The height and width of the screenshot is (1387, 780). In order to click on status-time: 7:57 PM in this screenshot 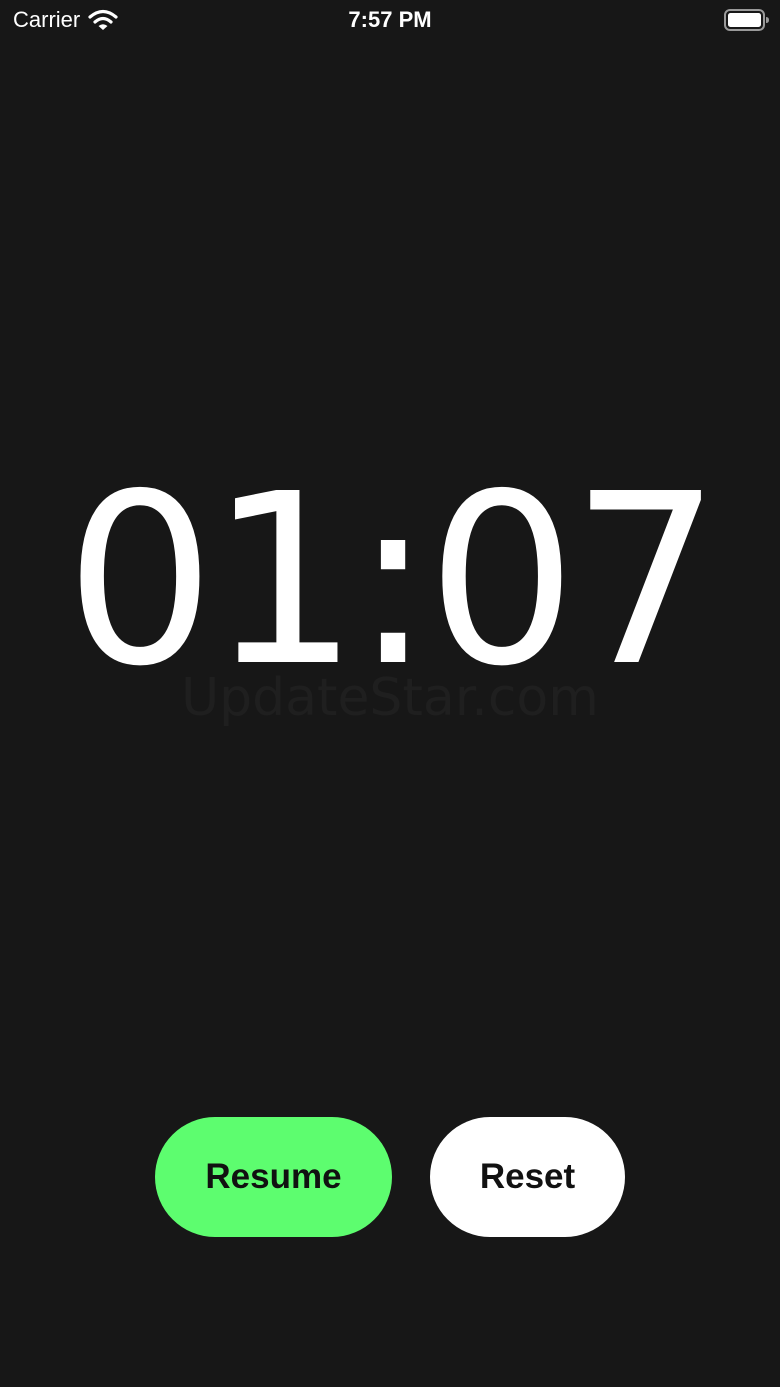, I will do `click(390, 19)`.